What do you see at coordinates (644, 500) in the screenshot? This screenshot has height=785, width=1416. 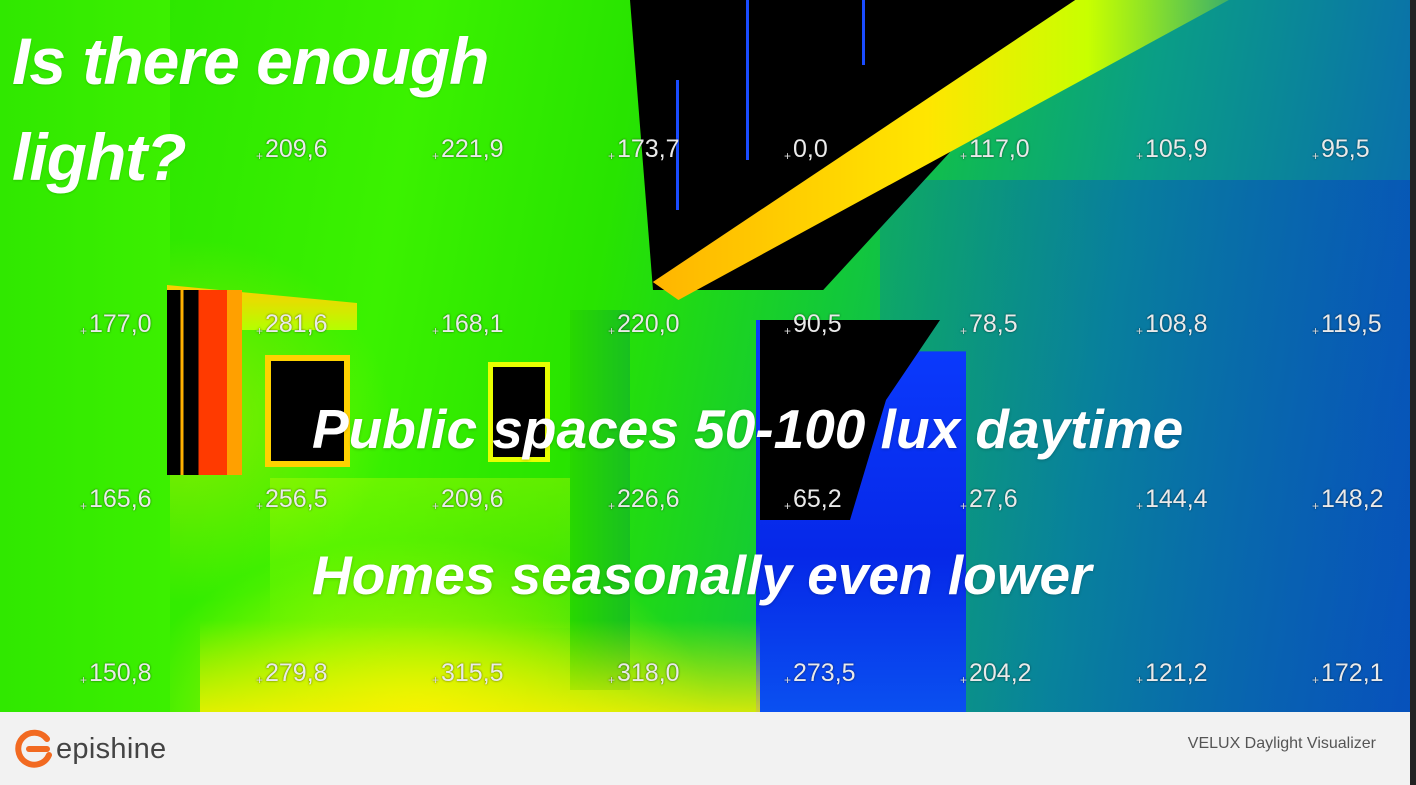 I see `lux-value: 226,6` at bounding box center [644, 500].